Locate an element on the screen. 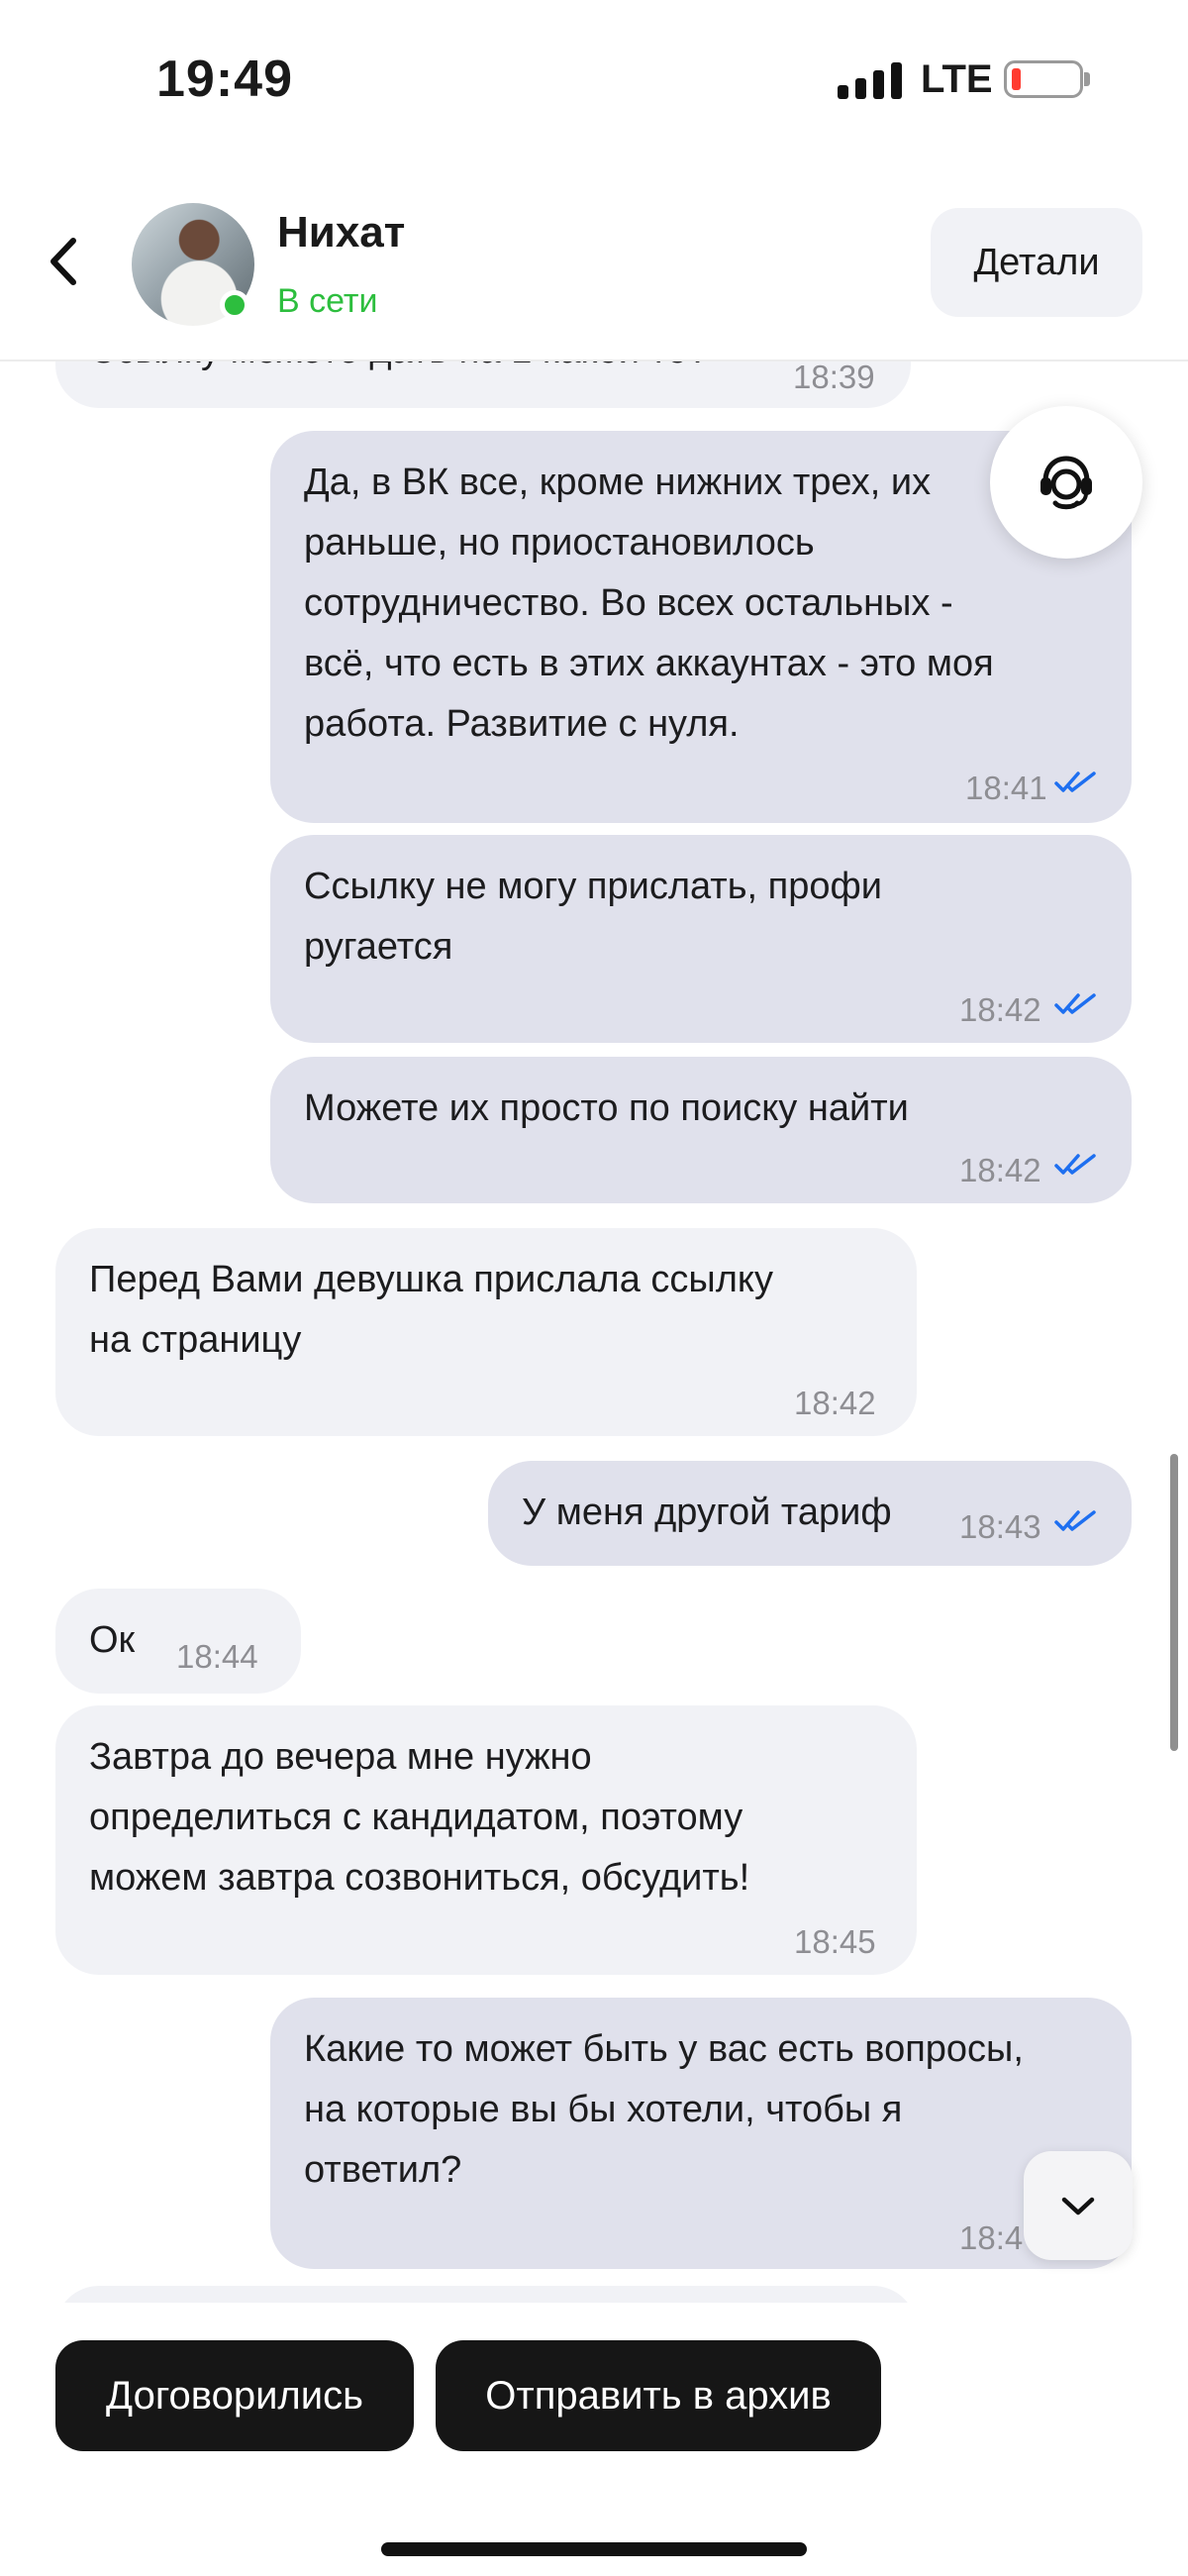  message-outgoing: У меня другой тариф 18:43 is located at coordinates (810, 1513).